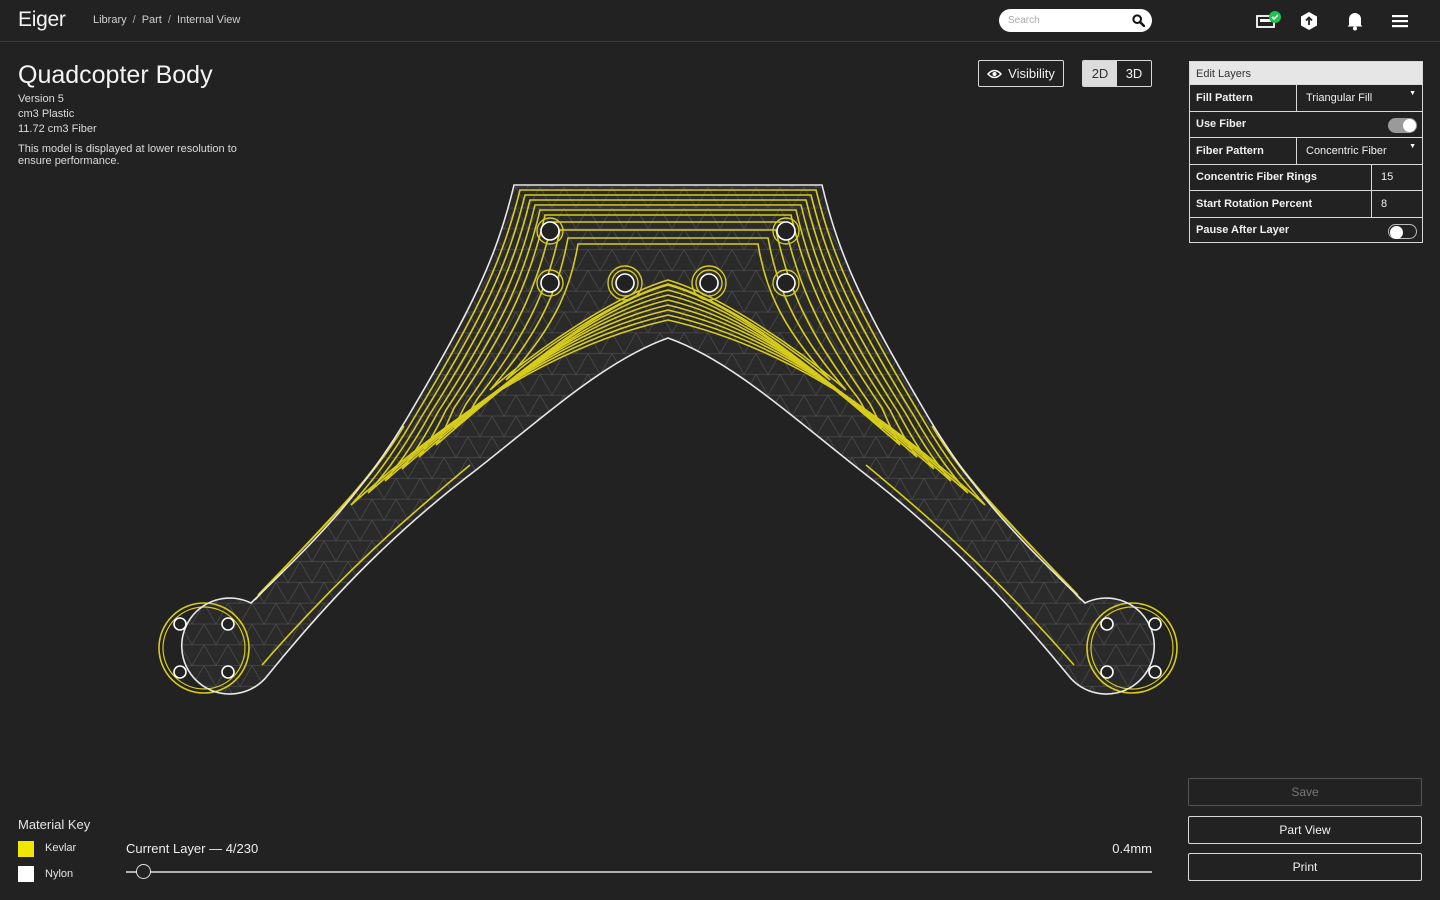 The height and width of the screenshot is (900, 1440). Describe the element at coordinates (208, 20) in the screenshot. I see `breadcrumb-internal-view: Internal View` at that location.